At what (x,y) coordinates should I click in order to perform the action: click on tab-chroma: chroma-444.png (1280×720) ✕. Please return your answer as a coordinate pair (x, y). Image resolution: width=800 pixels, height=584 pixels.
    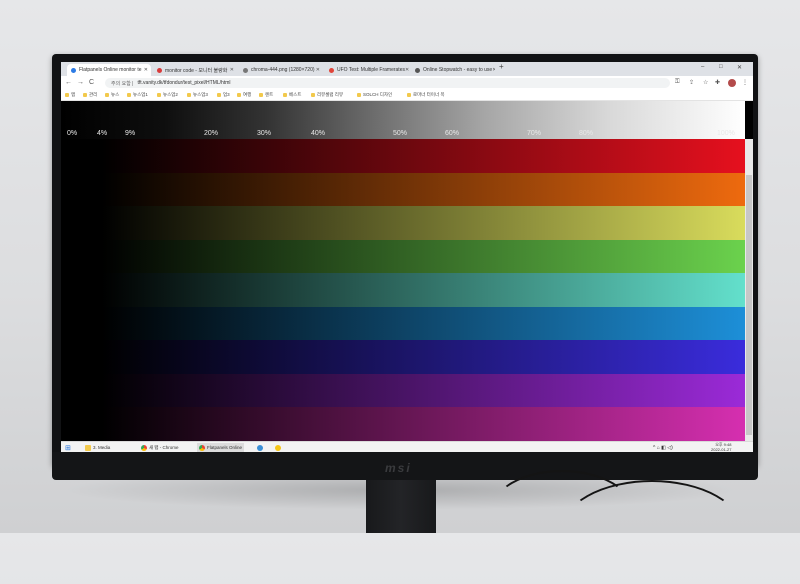
    Looking at the image, I should click on (281, 70).